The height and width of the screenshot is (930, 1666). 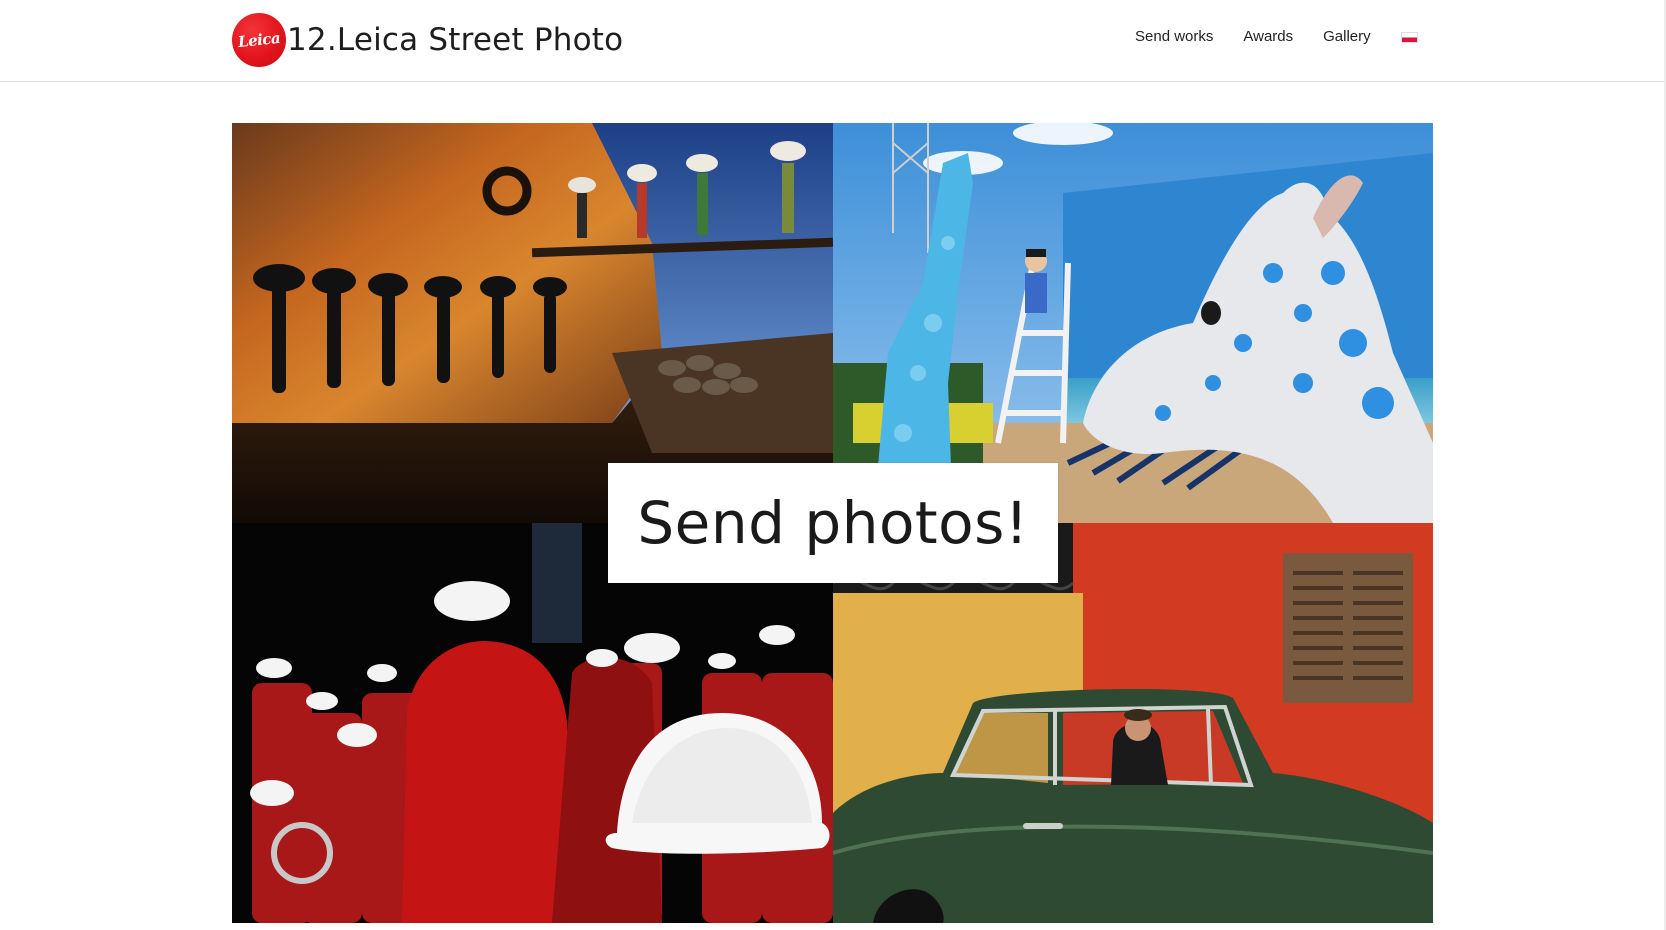 I want to click on send-photos-label: Send photos!, so click(x=833, y=523).